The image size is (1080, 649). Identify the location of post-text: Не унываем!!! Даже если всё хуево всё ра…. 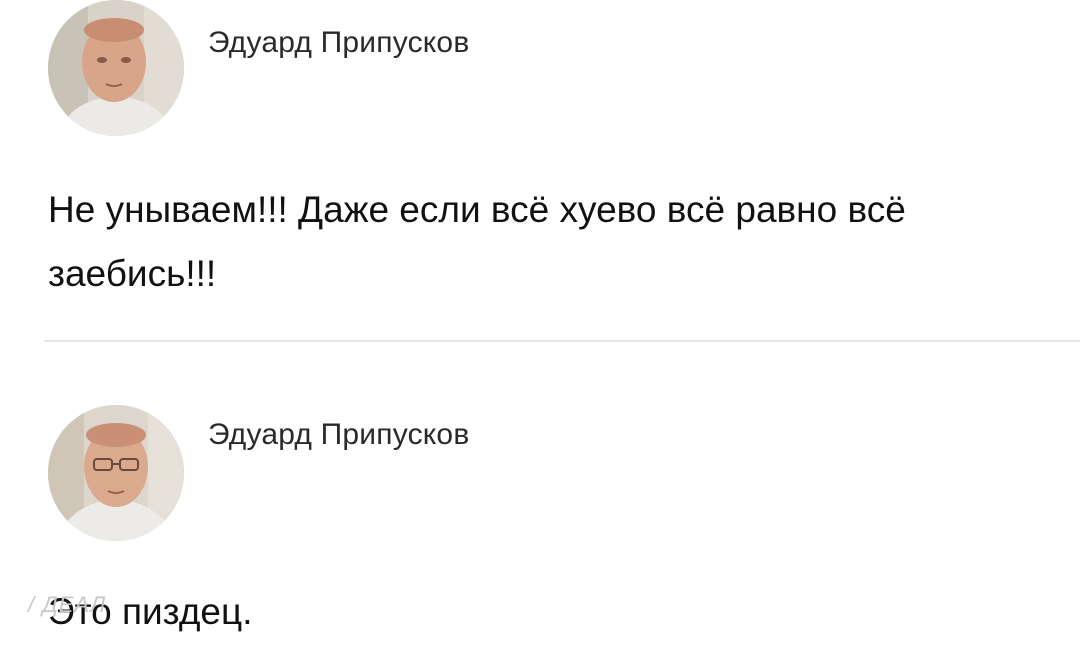
(477, 241).